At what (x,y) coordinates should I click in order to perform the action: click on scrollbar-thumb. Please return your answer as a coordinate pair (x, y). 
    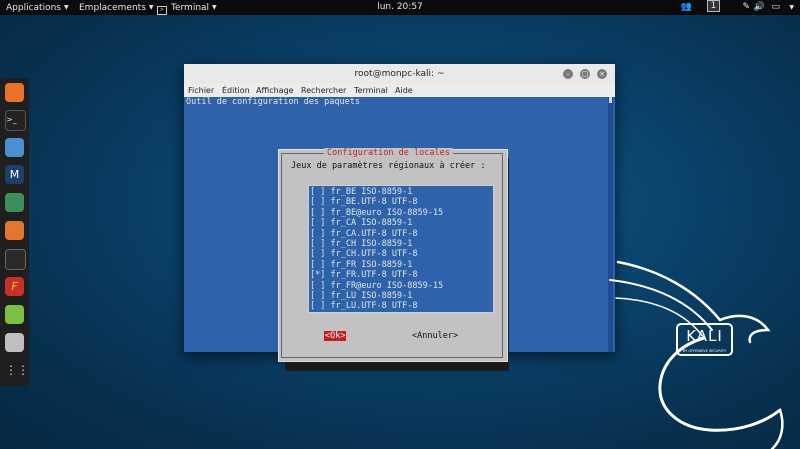
    Looking at the image, I should click on (610, 100).